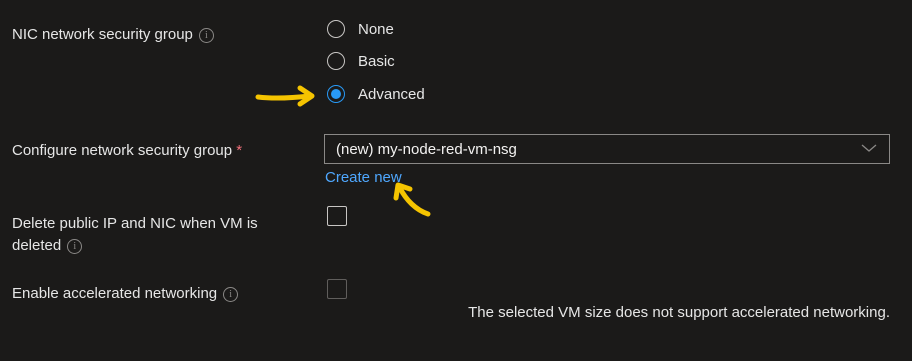 The width and height of the screenshot is (912, 361). I want to click on configure-row-label: Configure network security group *, so click(127, 150).